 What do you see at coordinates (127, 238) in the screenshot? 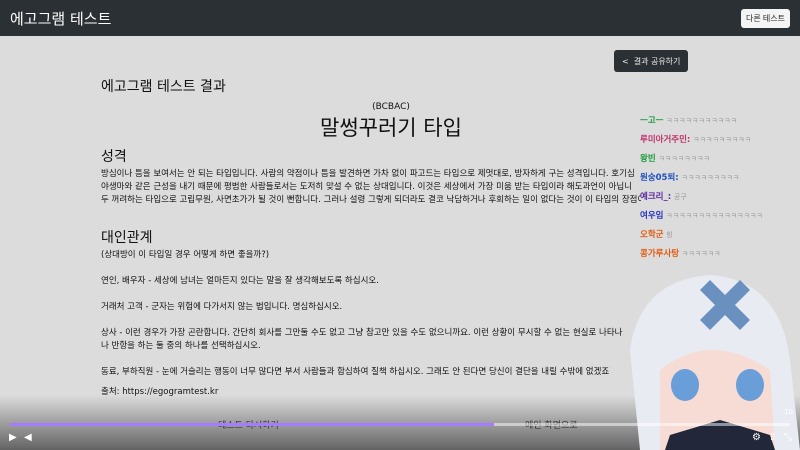
I see `relations-heading: 대인관계` at bounding box center [127, 238].